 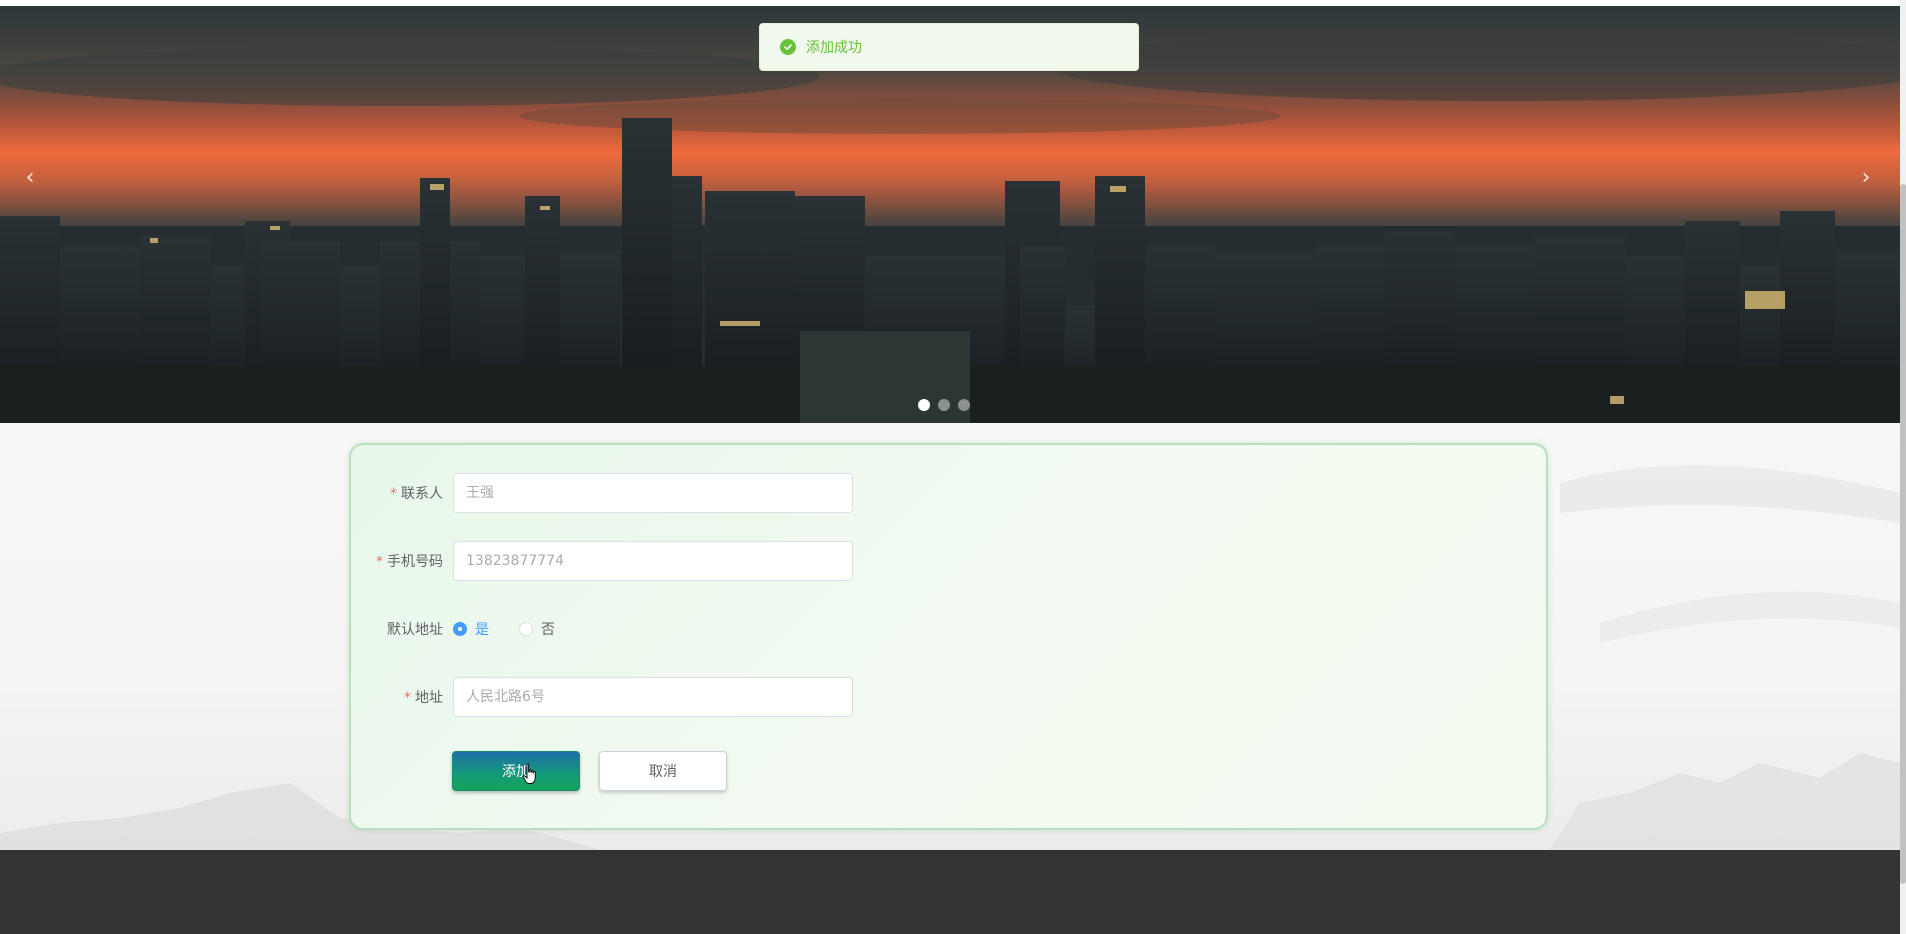 I want to click on chevron-right-icon: ›, so click(x=1866, y=177).